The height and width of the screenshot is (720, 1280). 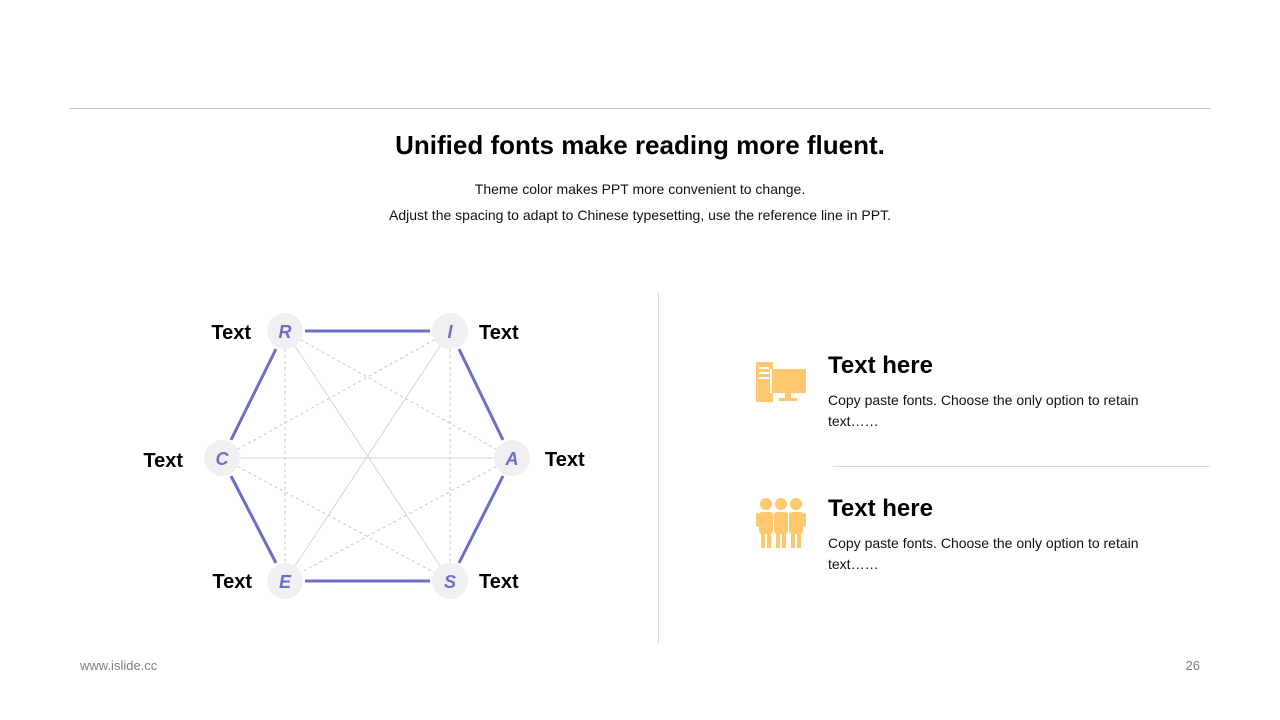 What do you see at coordinates (398, 394) in the screenshot?
I see `connector-r-a` at bounding box center [398, 394].